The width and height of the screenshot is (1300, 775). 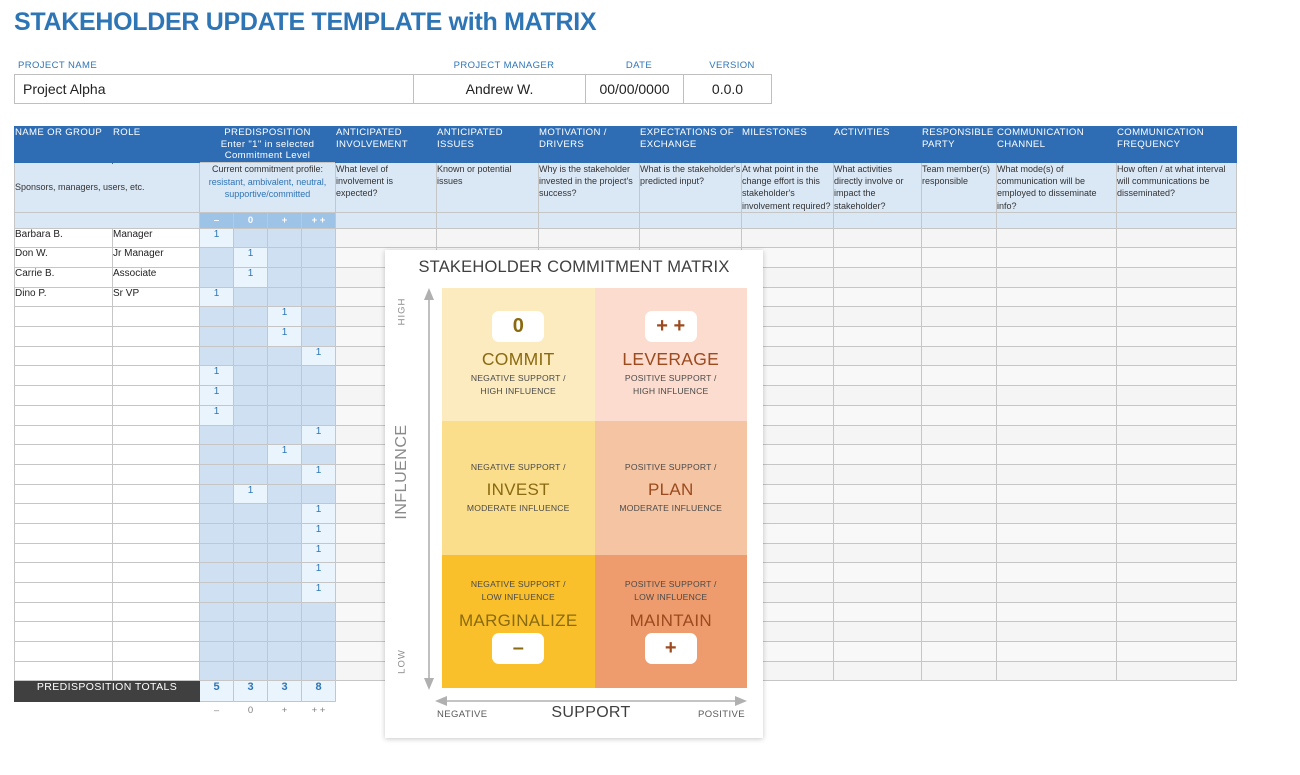 What do you see at coordinates (156, 297) in the screenshot?
I see `cell-role: Sr VP` at bounding box center [156, 297].